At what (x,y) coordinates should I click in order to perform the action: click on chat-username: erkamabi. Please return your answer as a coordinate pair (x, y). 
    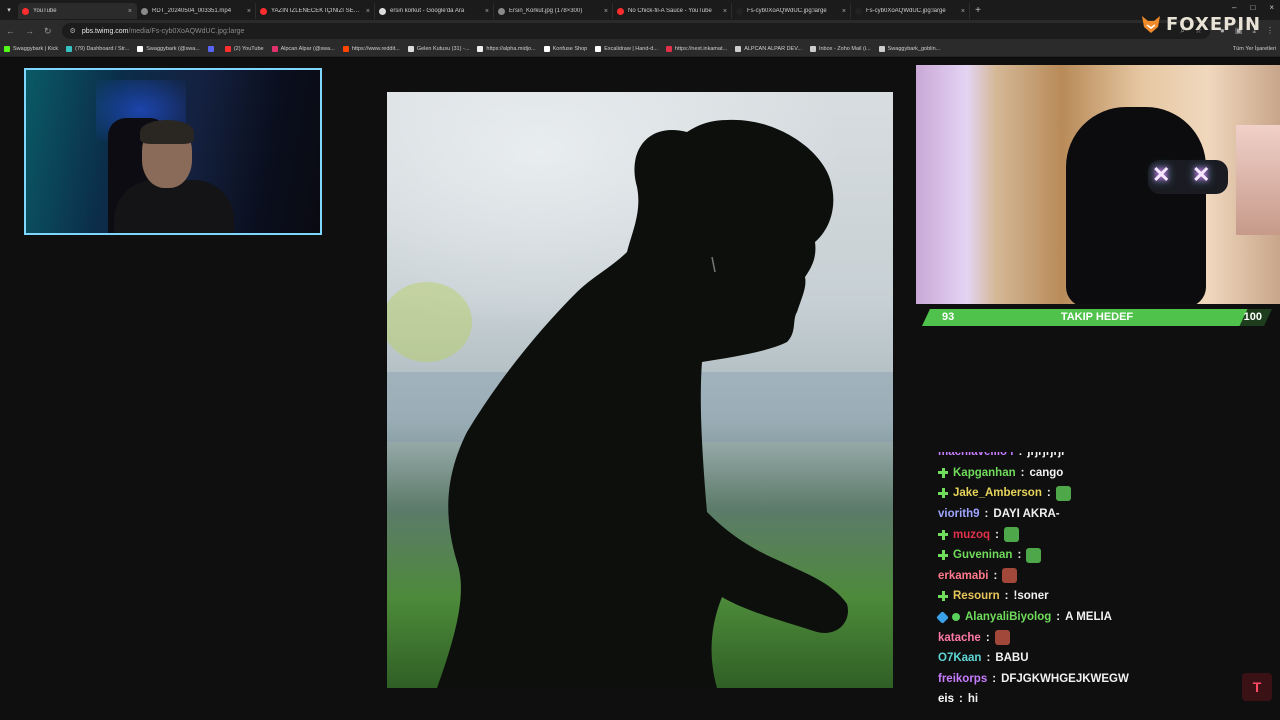
    Looking at the image, I should click on (963, 576).